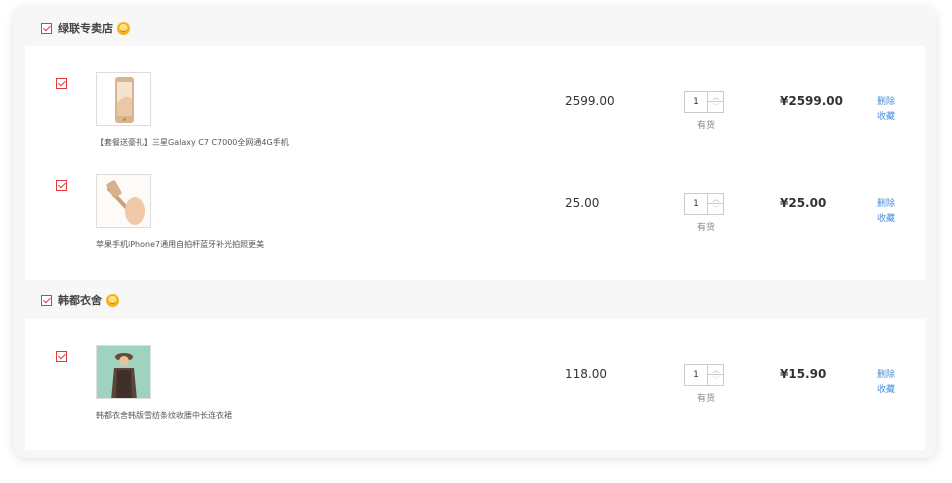 The width and height of the screenshot is (952, 483). What do you see at coordinates (586, 374) in the screenshot?
I see `unit-price: 118.00` at bounding box center [586, 374].